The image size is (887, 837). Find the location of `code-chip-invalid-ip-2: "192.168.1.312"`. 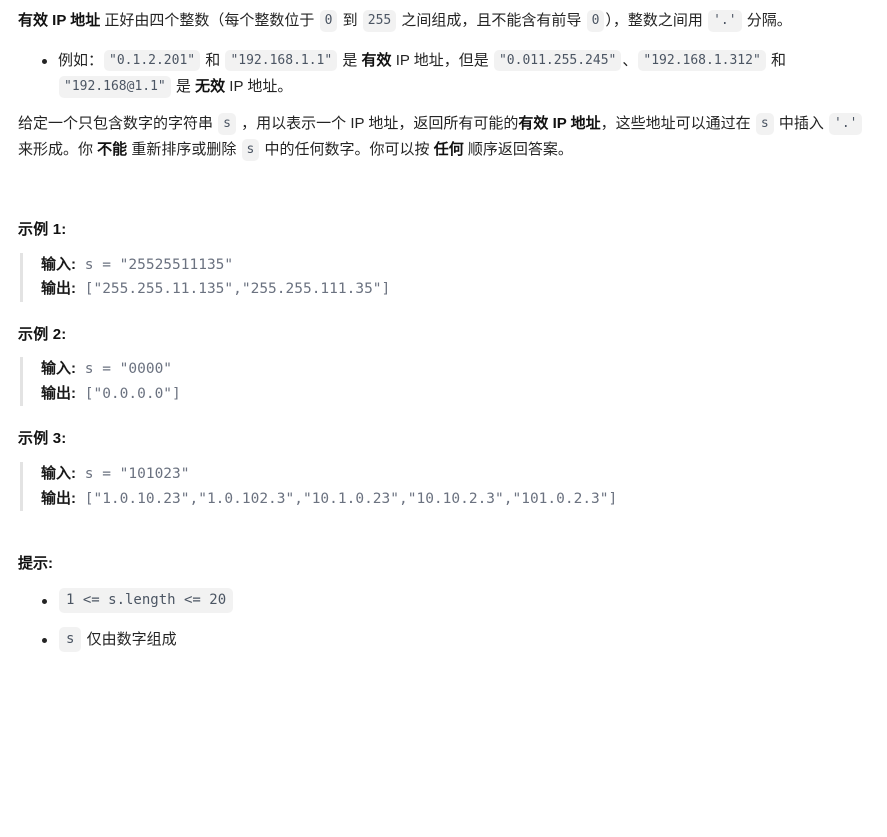

code-chip-invalid-ip-2: "192.168.1.312" is located at coordinates (702, 60).